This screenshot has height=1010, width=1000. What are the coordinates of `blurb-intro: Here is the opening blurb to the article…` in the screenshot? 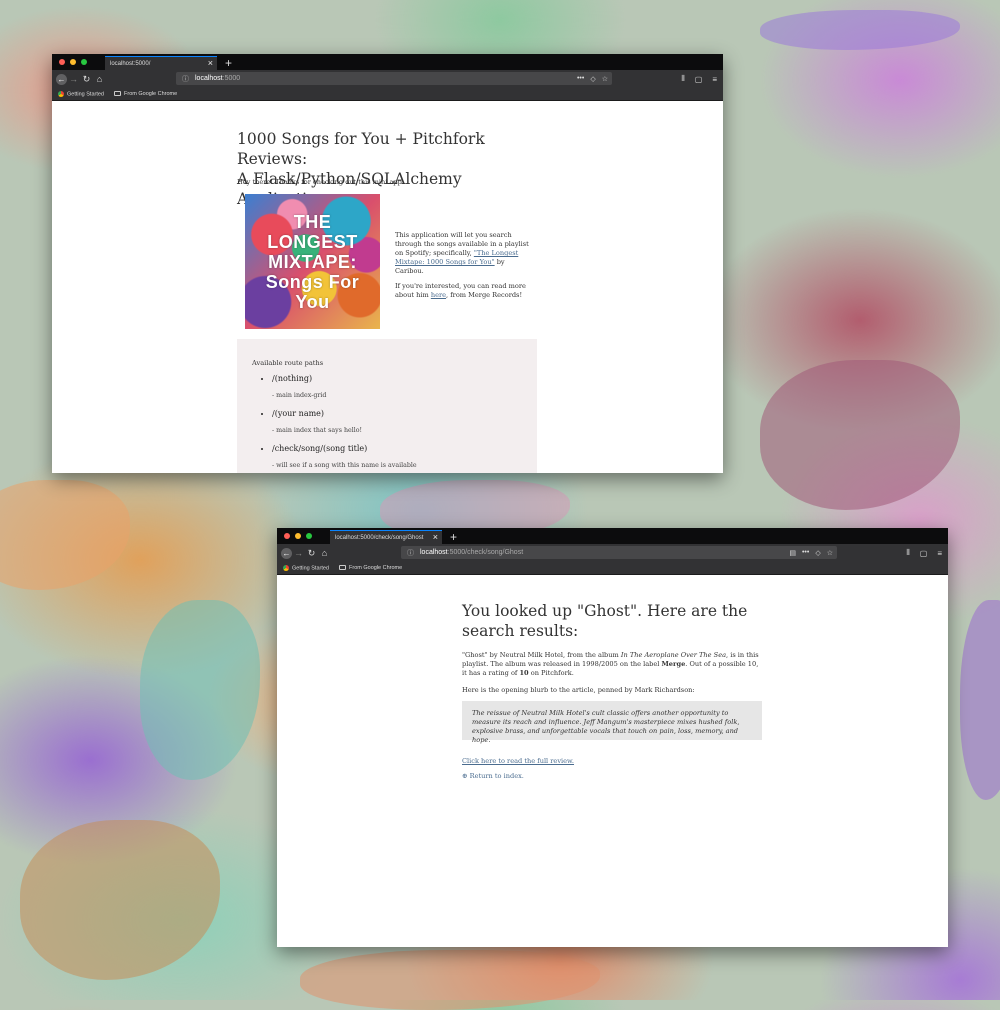 It's located at (578, 690).